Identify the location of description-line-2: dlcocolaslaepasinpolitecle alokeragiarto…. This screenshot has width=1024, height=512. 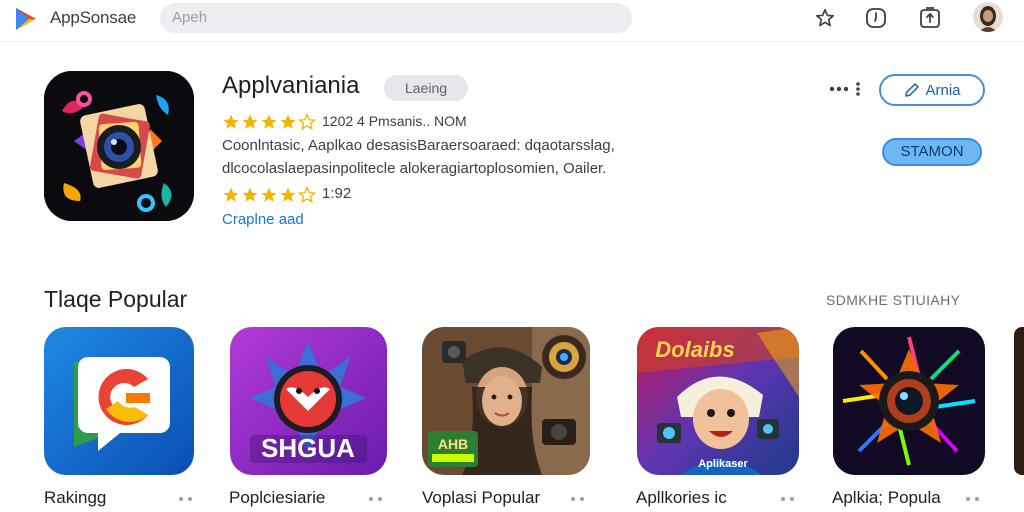
(414, 168).